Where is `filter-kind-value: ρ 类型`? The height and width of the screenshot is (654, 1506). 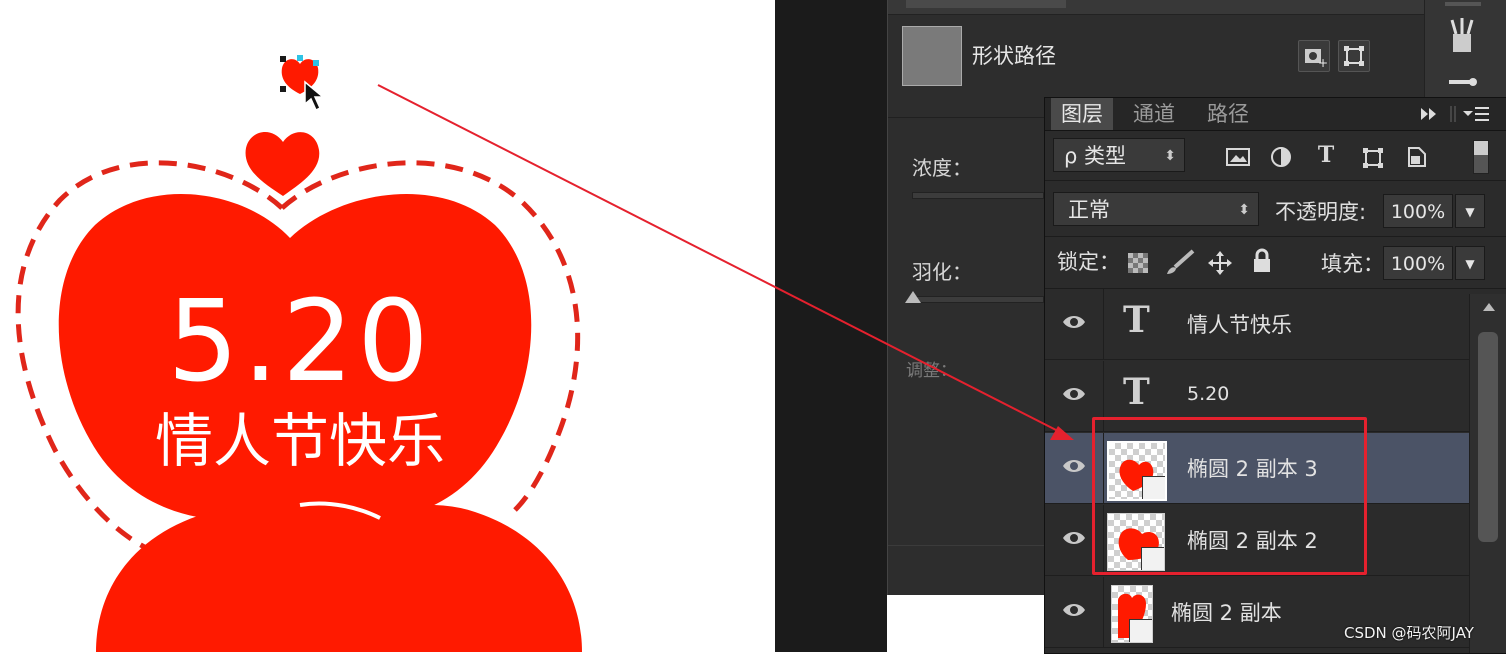
filter-kind-value: ρ 类型 is located at coordinates (1095, 156).